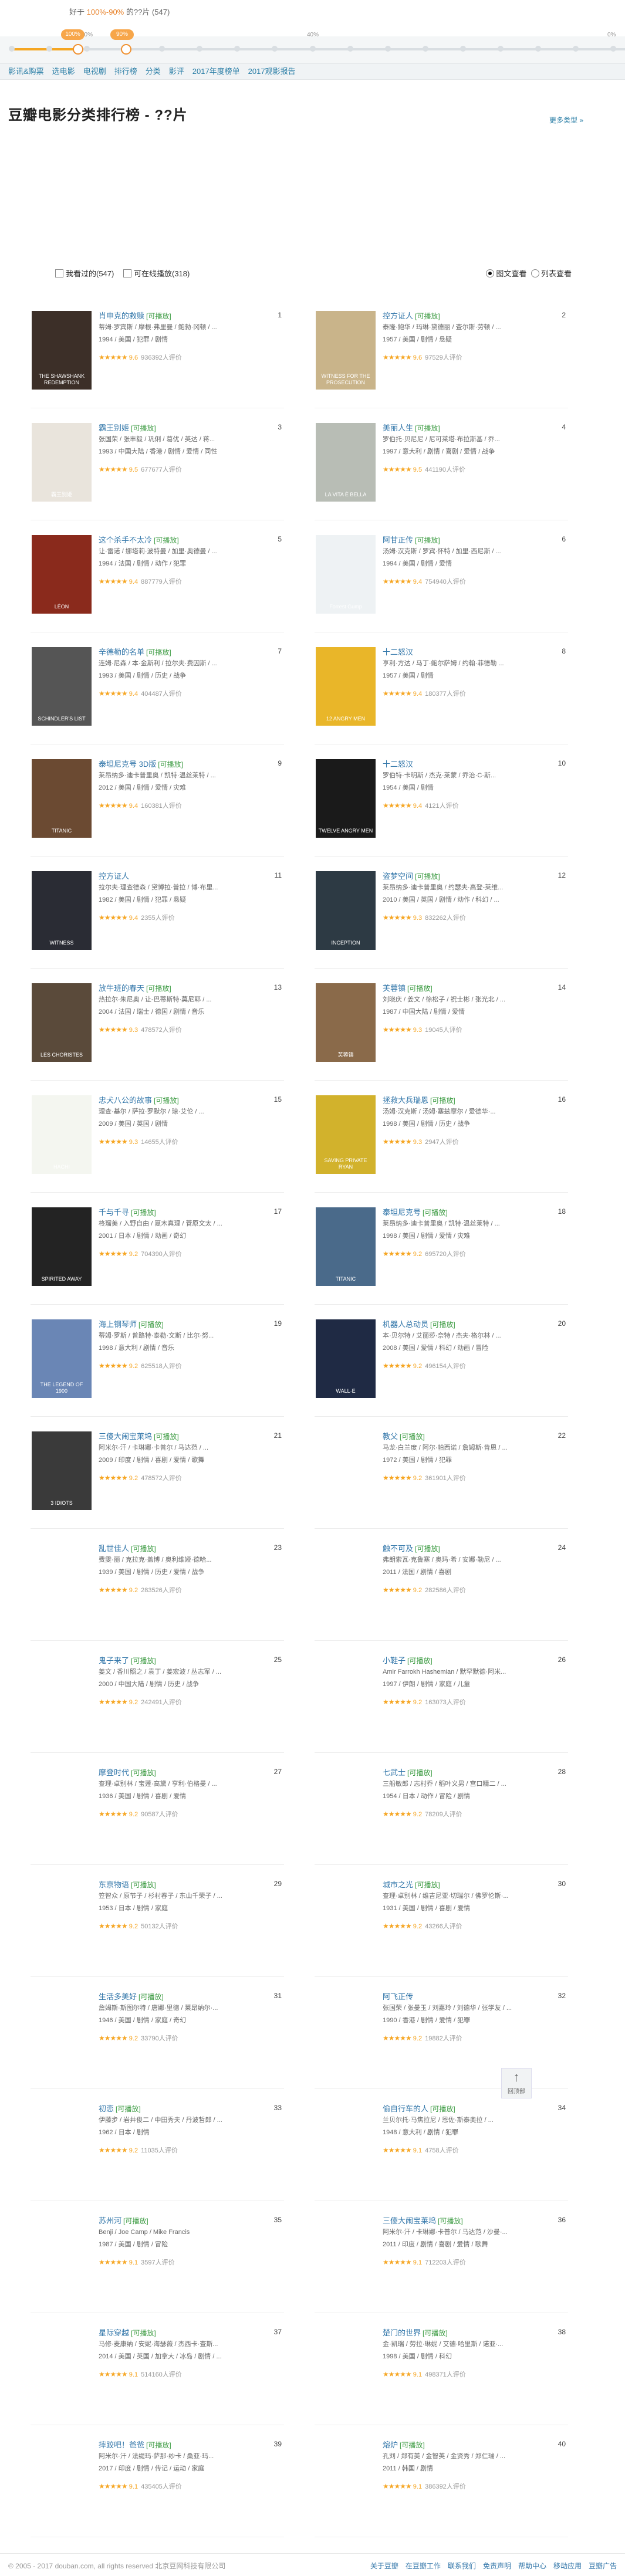 This screenshot has width=625, height=2576. What do you see at coordinates (62, 1246) in the screenshot?
I see `movie-poster: SPIRITED AWAY` at bounding box center [62, 1246].